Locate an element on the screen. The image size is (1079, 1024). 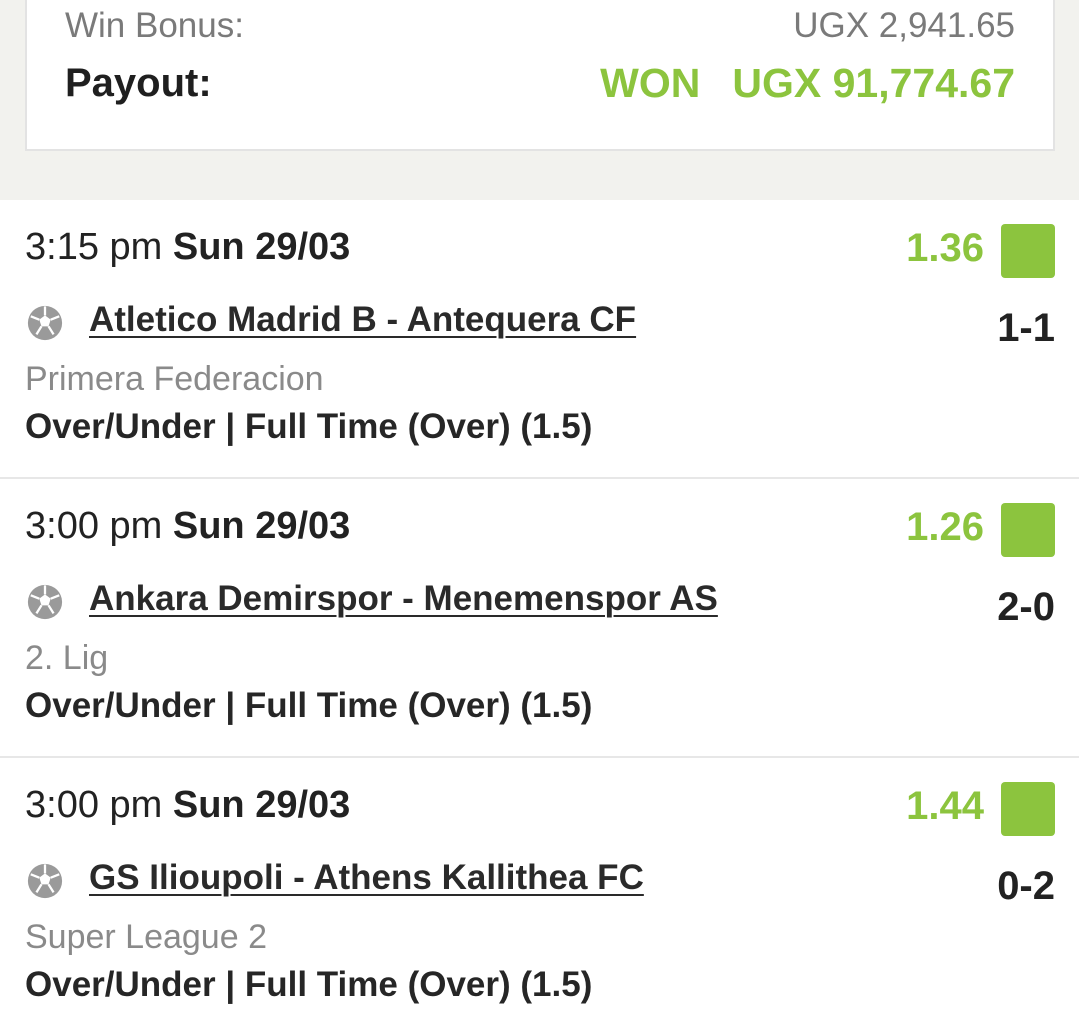
match-teams-link: Ankara Demirspor - Menemenspor AS is located at coordinates (403, 599).